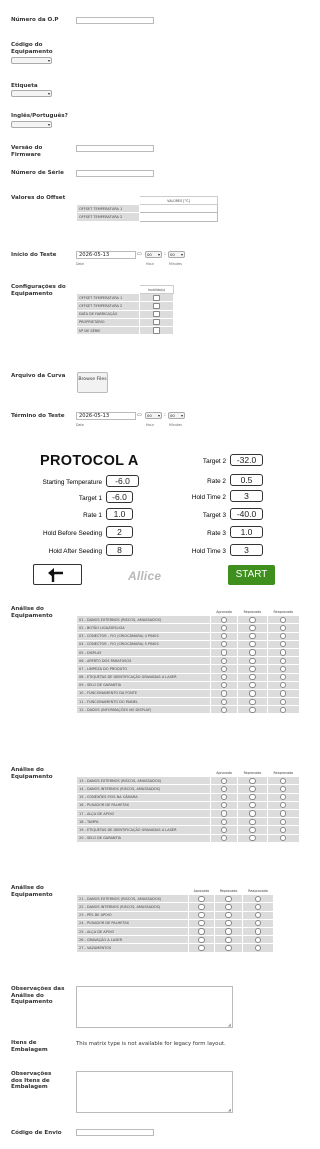 The image size is (320, 1149). I want to click on hold-time-3-field: 3, so click(246, 550).